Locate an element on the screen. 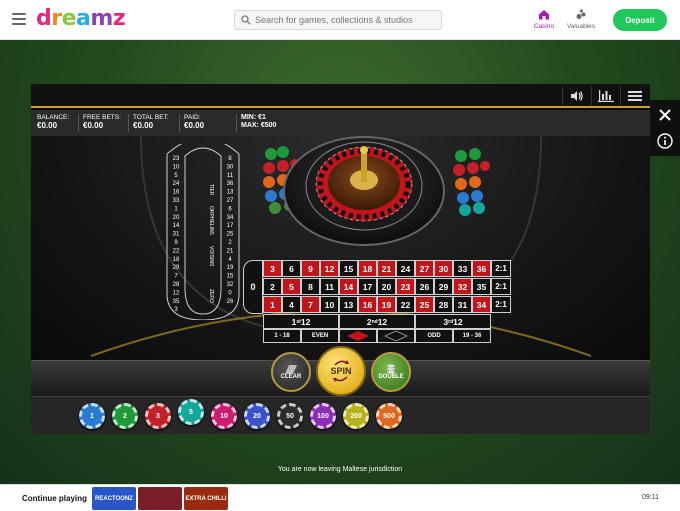 The image size is (680, 511). racetrack-number-32: 32 is located at coordinates (230, 285).